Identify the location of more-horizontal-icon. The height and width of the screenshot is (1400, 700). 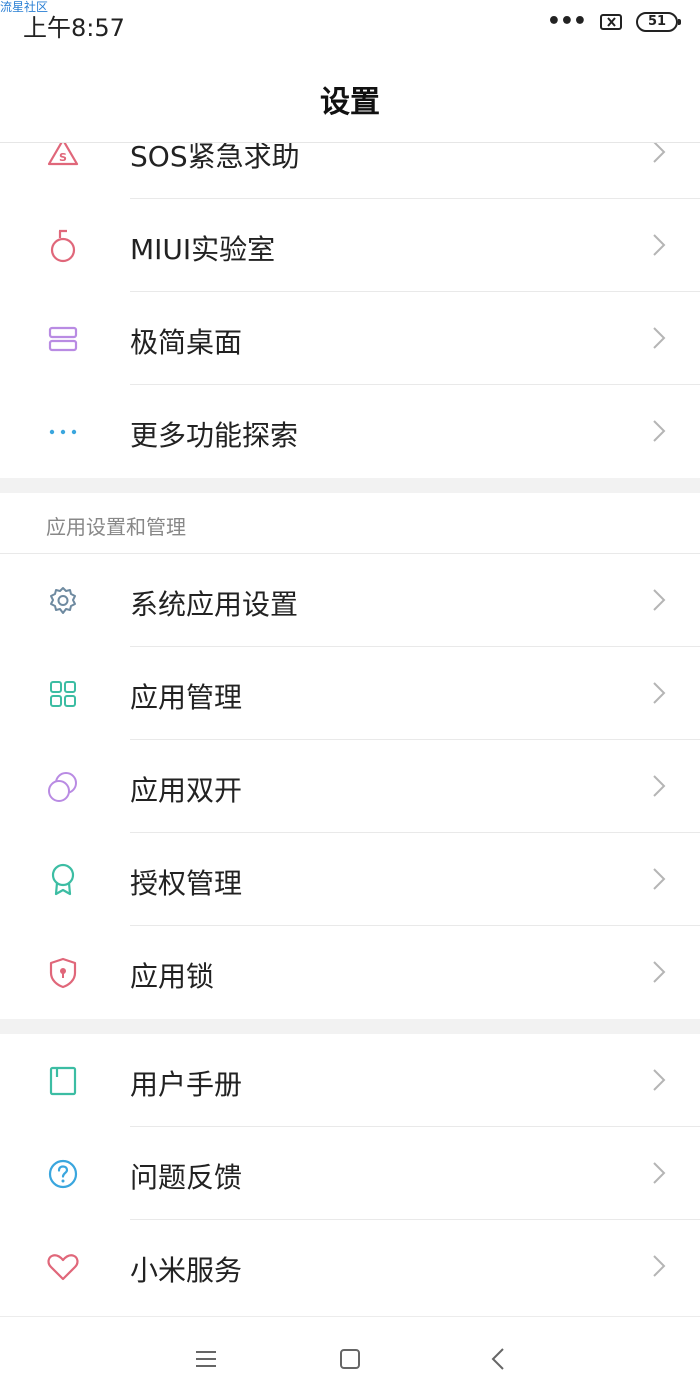
(63, 432).